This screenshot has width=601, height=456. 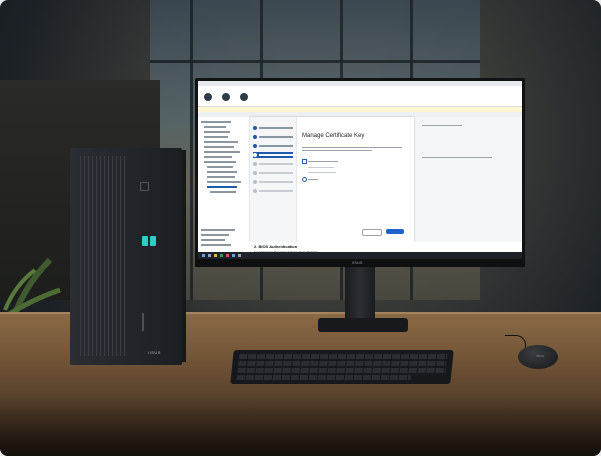 What do you see at coordinates (304, 161) in the screenshot?
I see `checkbox` at bounding box center [304, 161].